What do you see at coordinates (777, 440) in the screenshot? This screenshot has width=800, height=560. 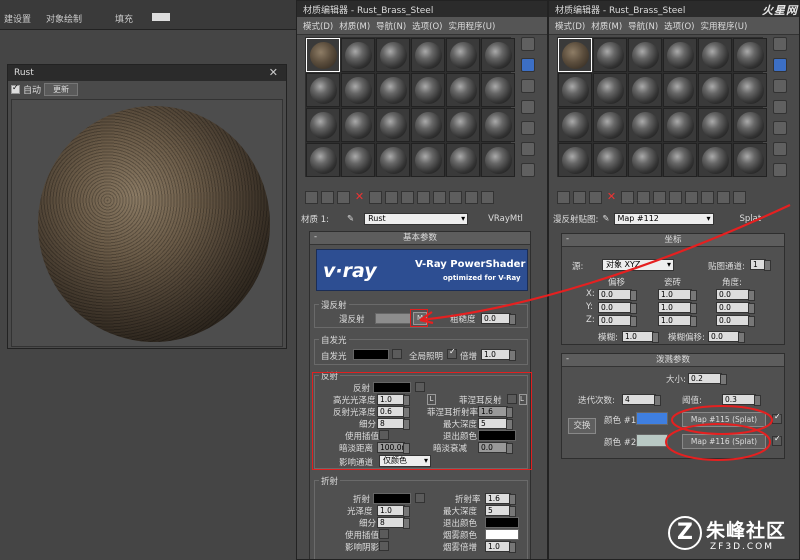 I see `color2-map-checkbox` at bounding box center [777, 440].